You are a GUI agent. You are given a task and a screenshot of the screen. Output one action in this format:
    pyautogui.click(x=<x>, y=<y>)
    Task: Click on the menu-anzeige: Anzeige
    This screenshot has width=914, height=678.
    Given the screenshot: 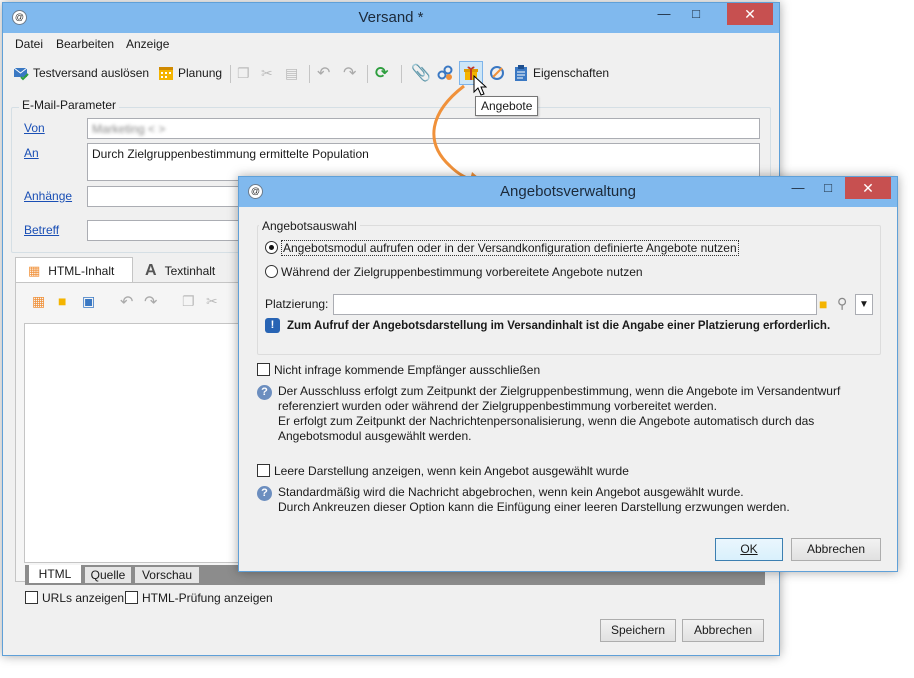 What is the action you would take?
    pyautogui.click(x=147, y=44)
    